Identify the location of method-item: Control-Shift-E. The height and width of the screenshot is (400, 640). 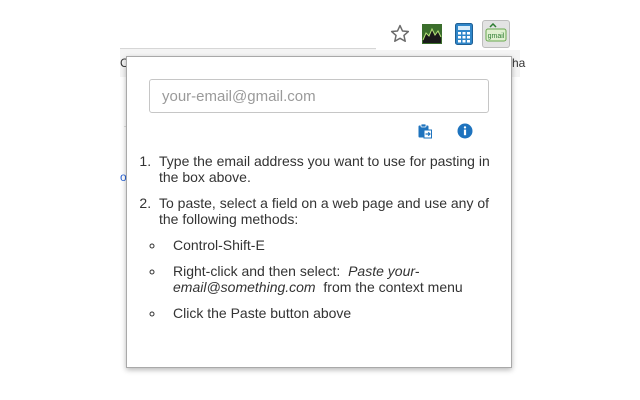
(328, 245).